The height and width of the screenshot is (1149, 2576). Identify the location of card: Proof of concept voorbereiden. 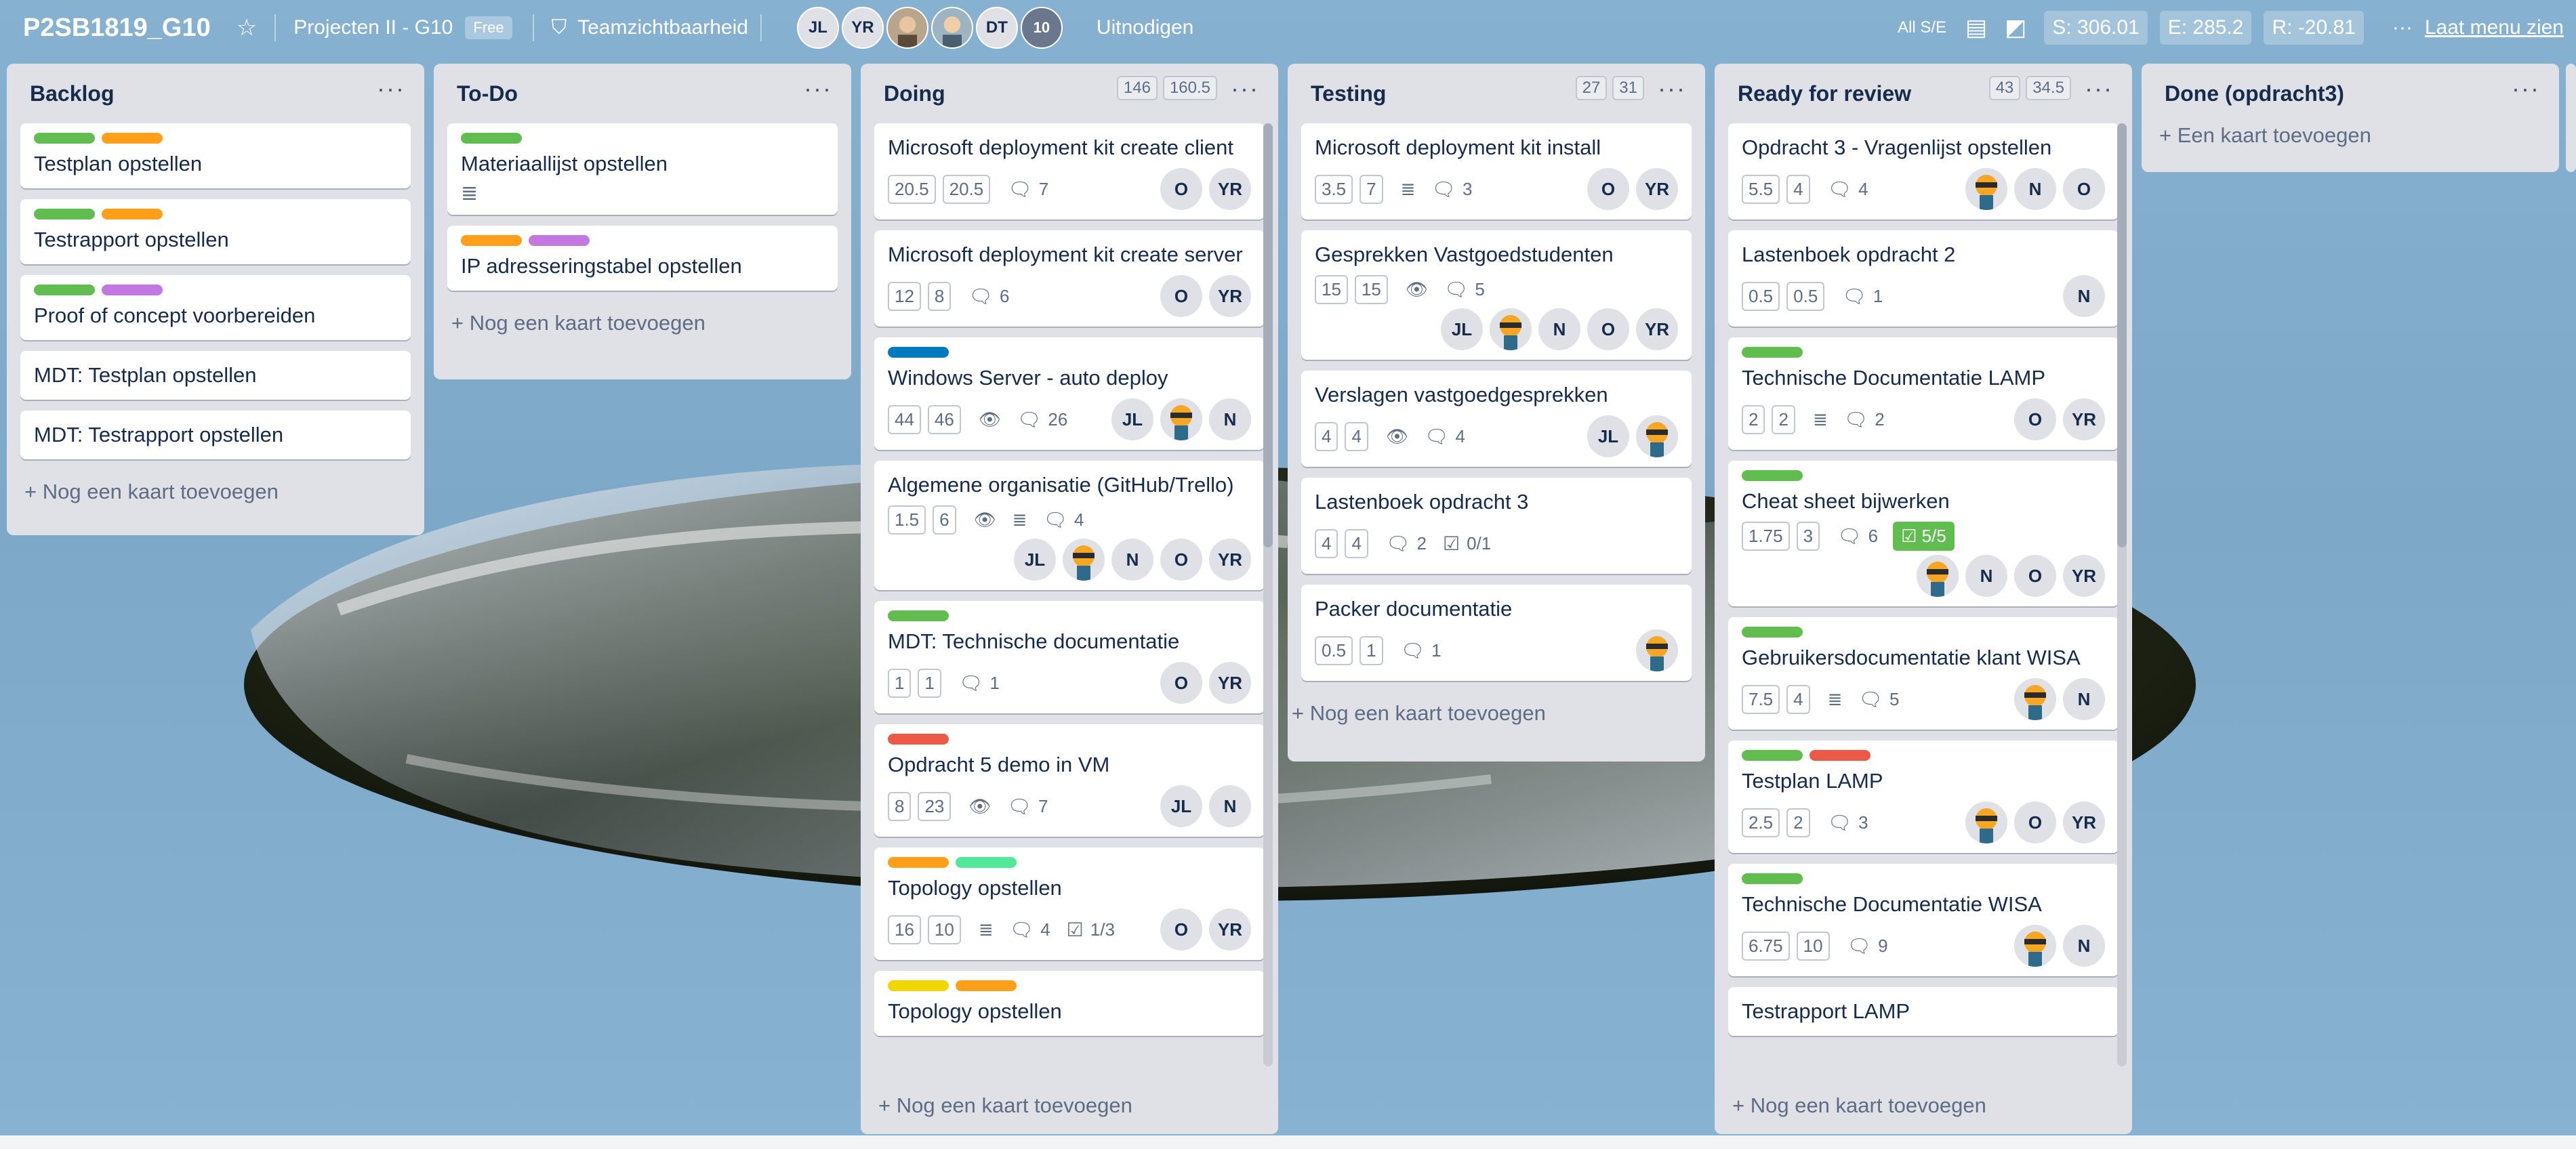
(215, 307).